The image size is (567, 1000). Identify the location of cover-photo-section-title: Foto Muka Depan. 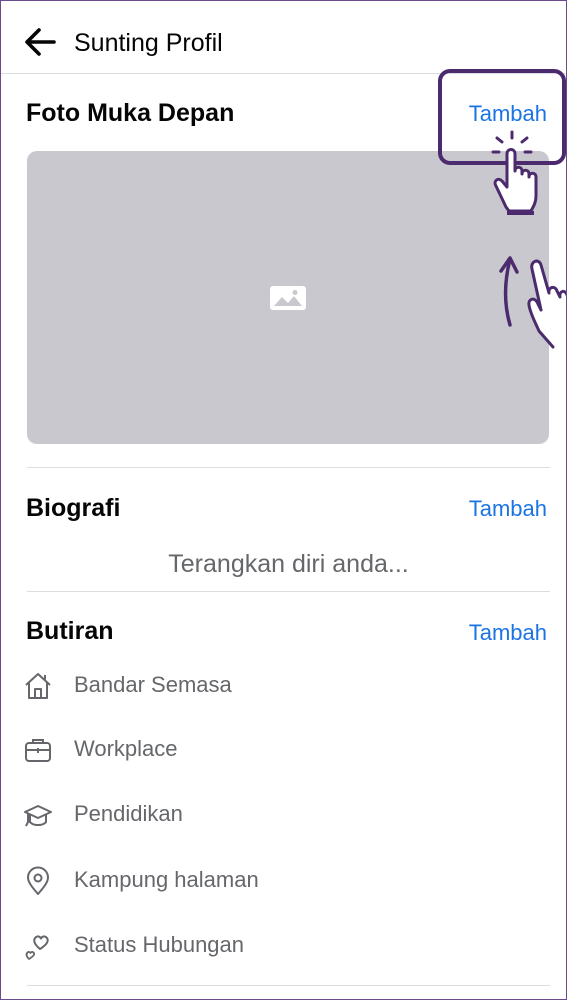
(130, 113).